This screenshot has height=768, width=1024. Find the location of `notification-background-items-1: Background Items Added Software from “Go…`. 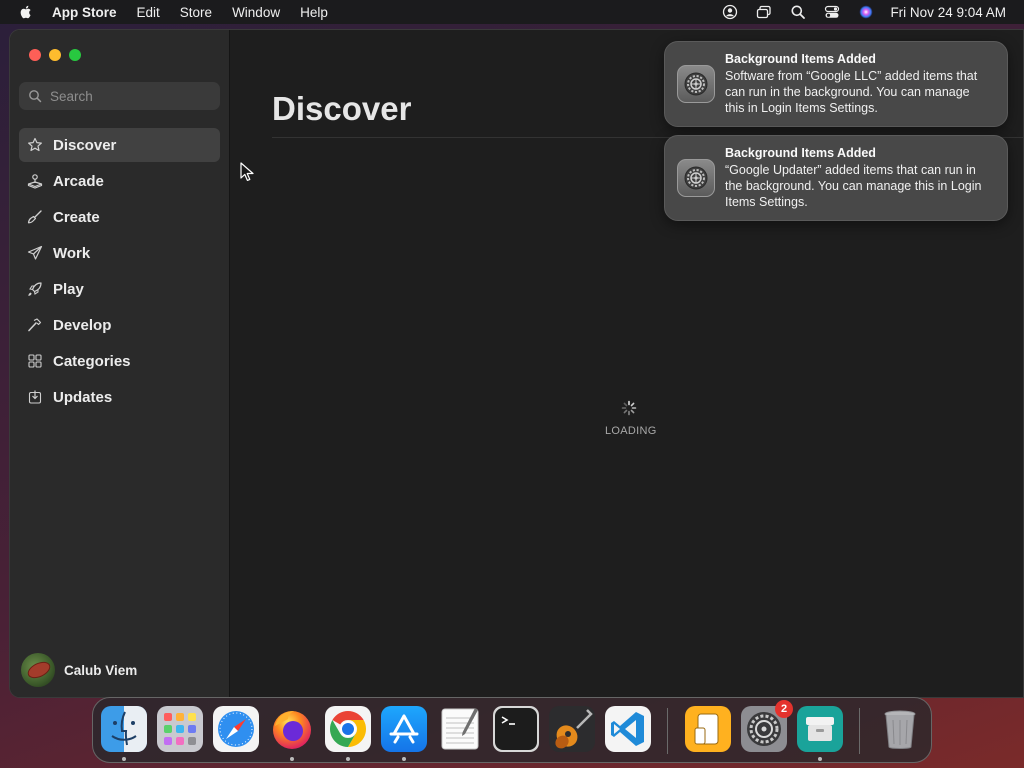

notification-background-items-1: Background Items Added Software from “Go… is located at coordinates (836, 84).